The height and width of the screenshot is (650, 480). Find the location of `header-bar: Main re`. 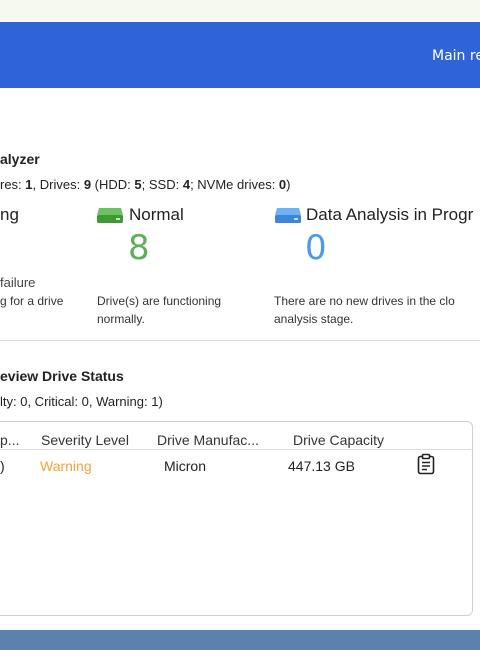

header-bar: Main re is located at coordinates (240, 55).